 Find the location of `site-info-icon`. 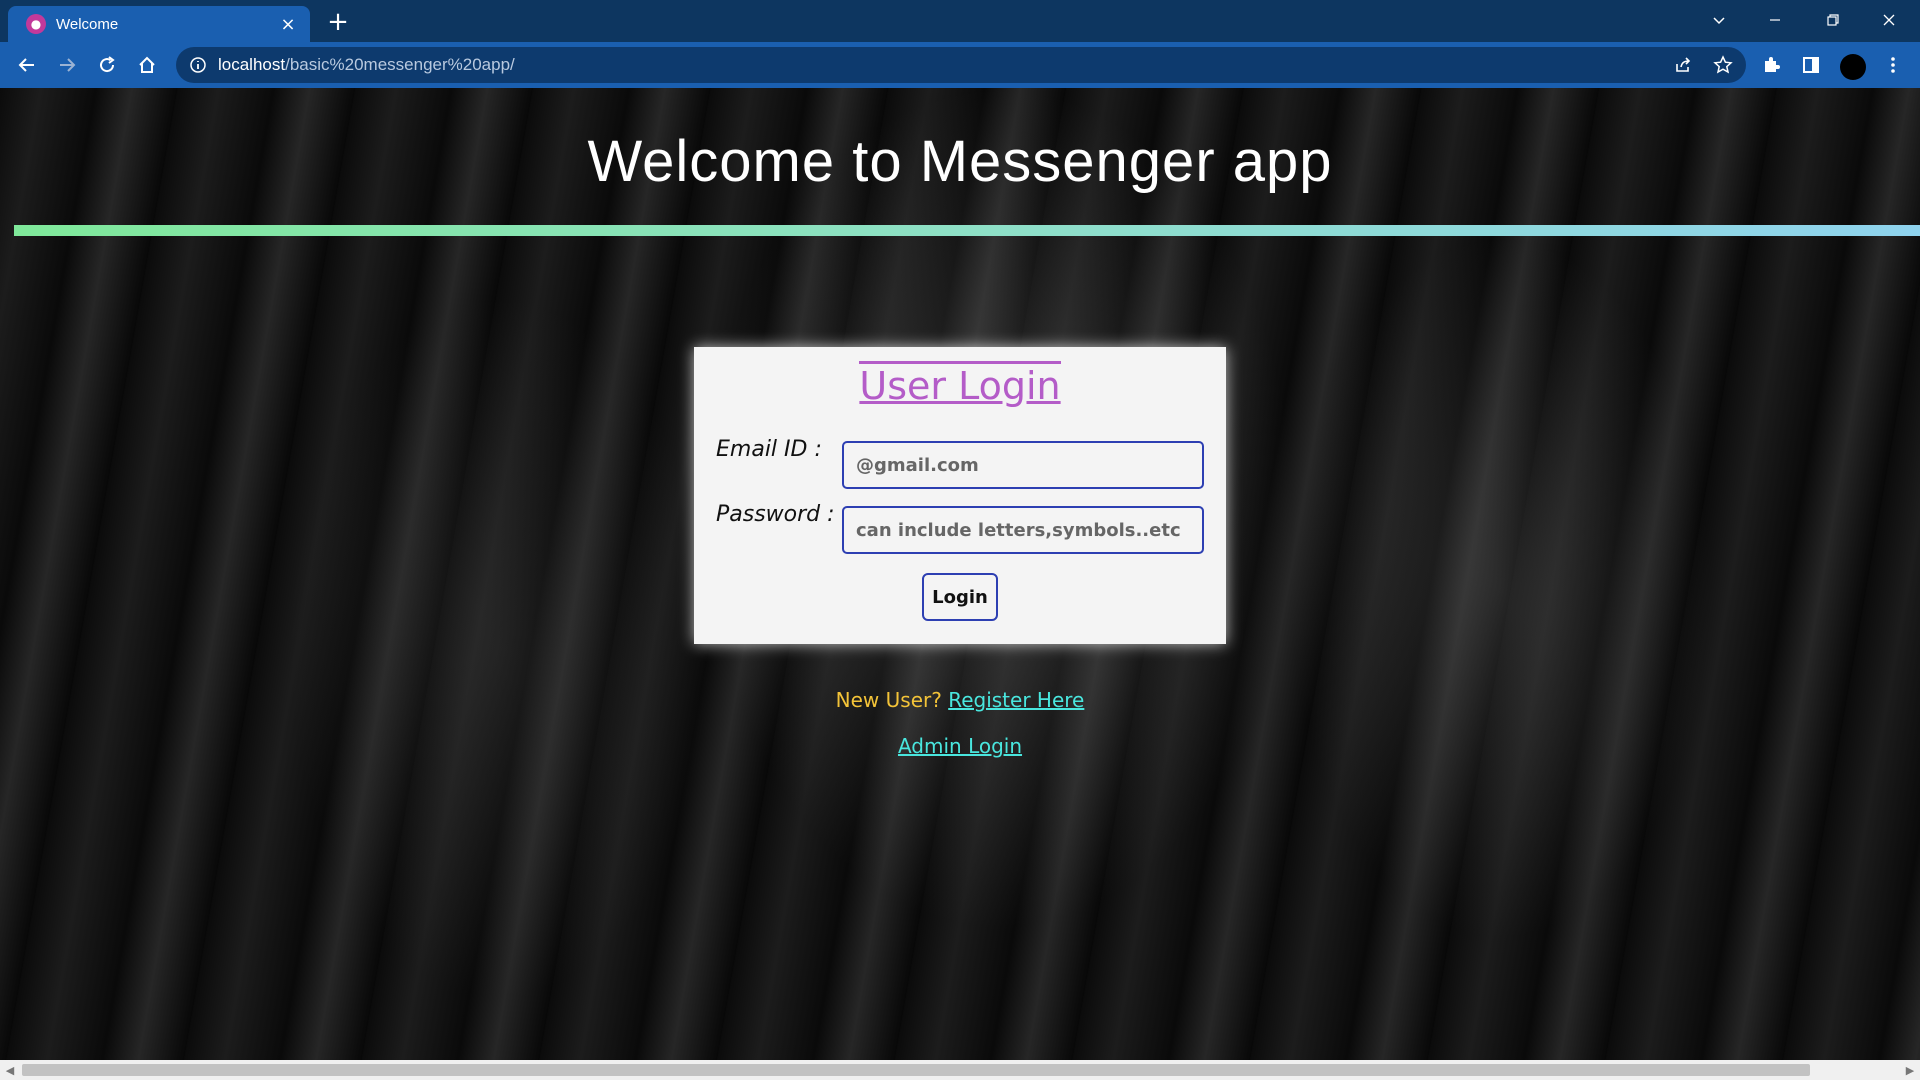

site-info-icon is located at coordinates (198, 65).